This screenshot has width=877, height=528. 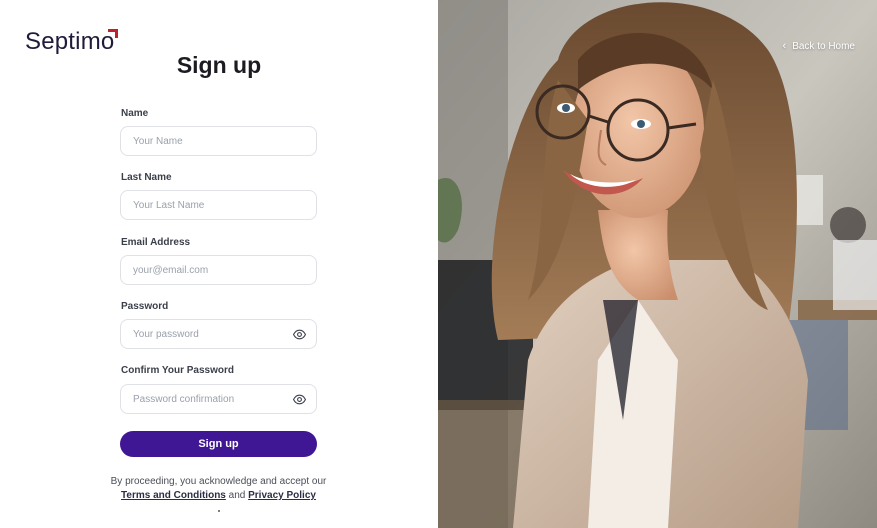 What do you see at coordinates (169, 205) in the screenshot?
I see `last-name-placeholder: Your Last Name` at bounding box center [169, 205].